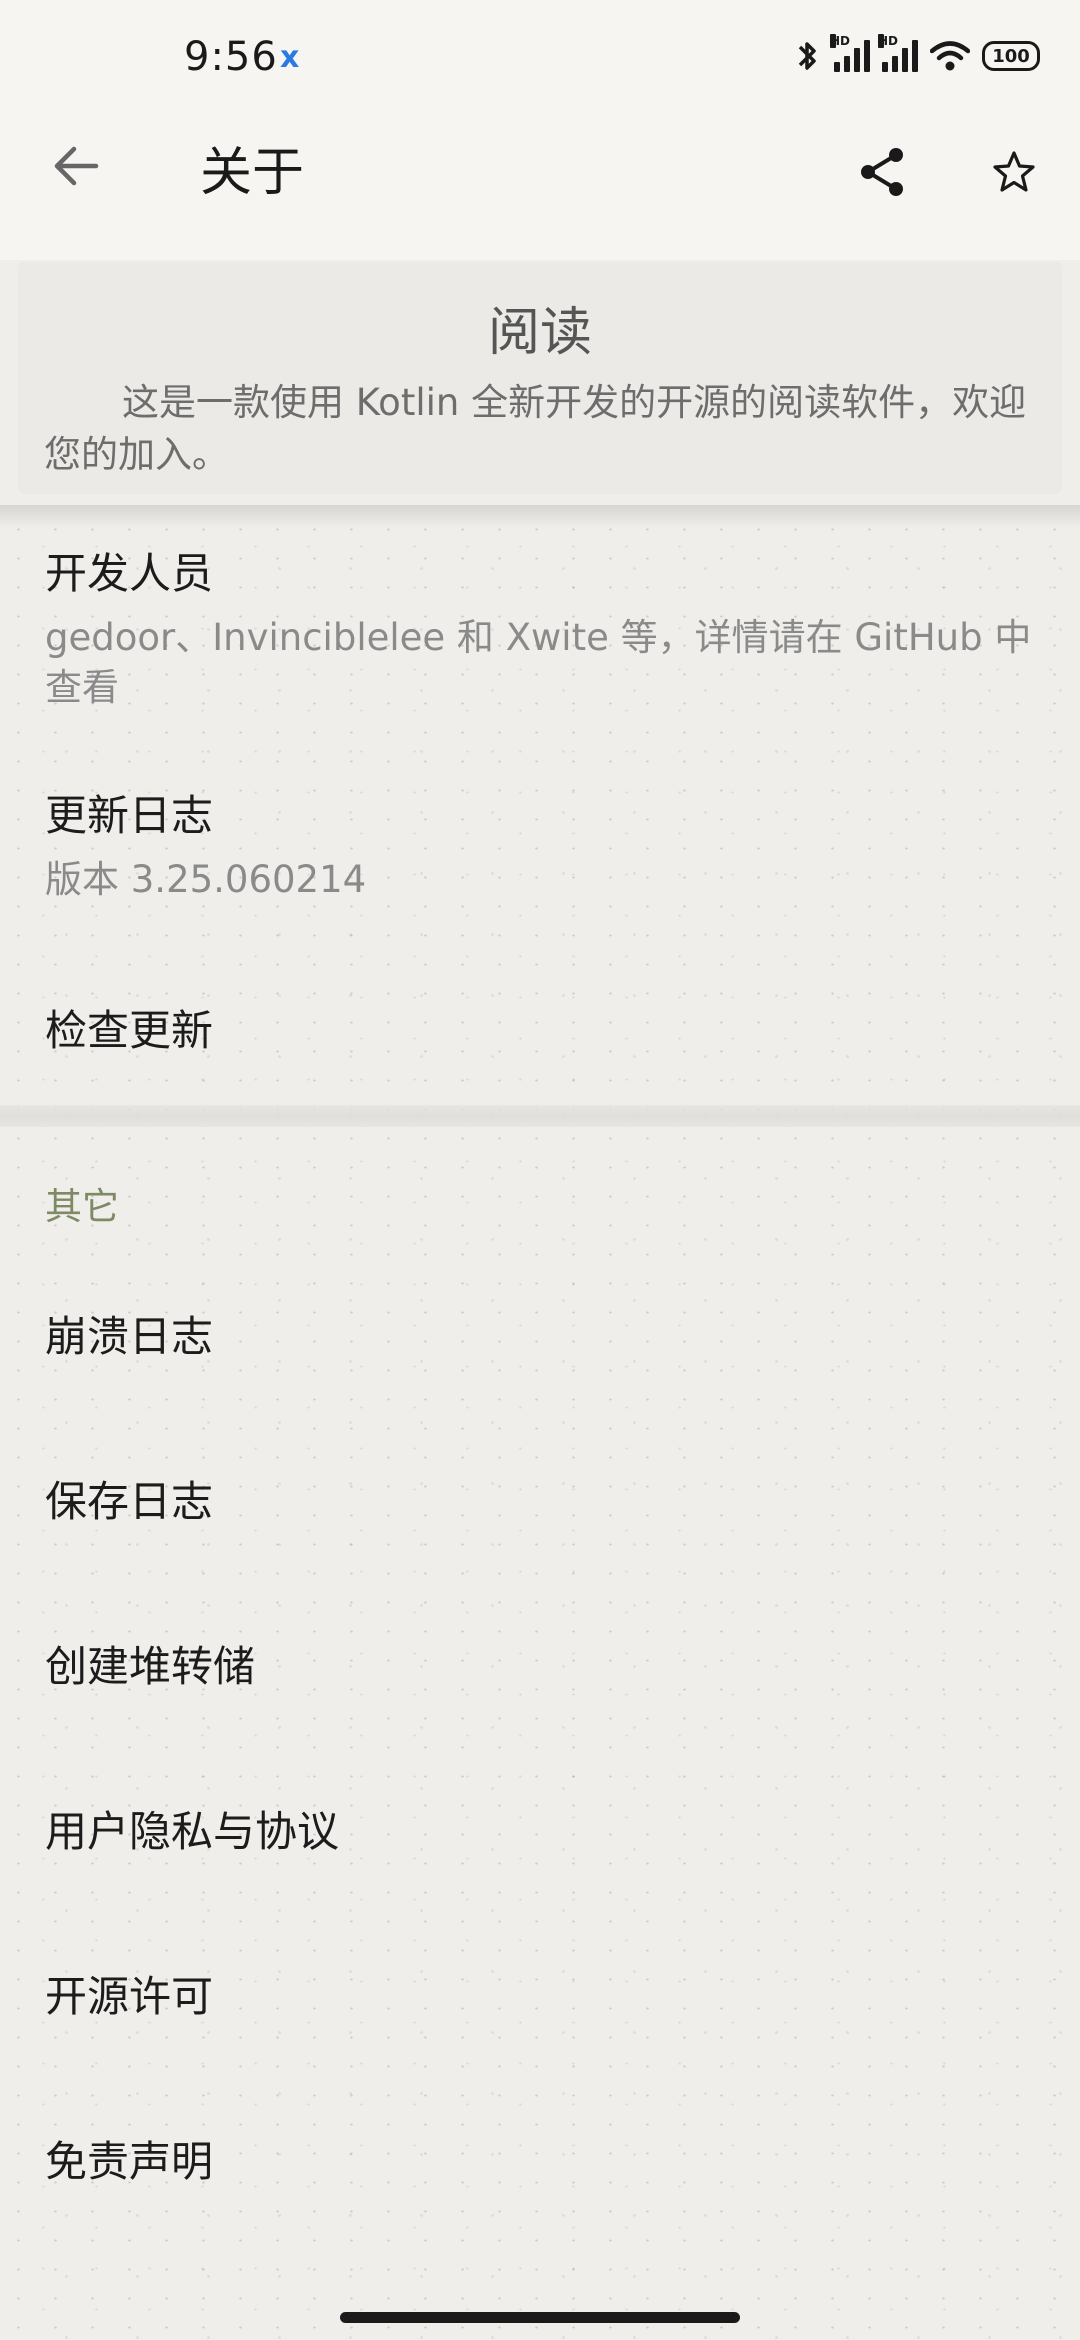 The height and width of the screenshot is (2340, 1080). I want to click on share-icon, so click(882, 172).